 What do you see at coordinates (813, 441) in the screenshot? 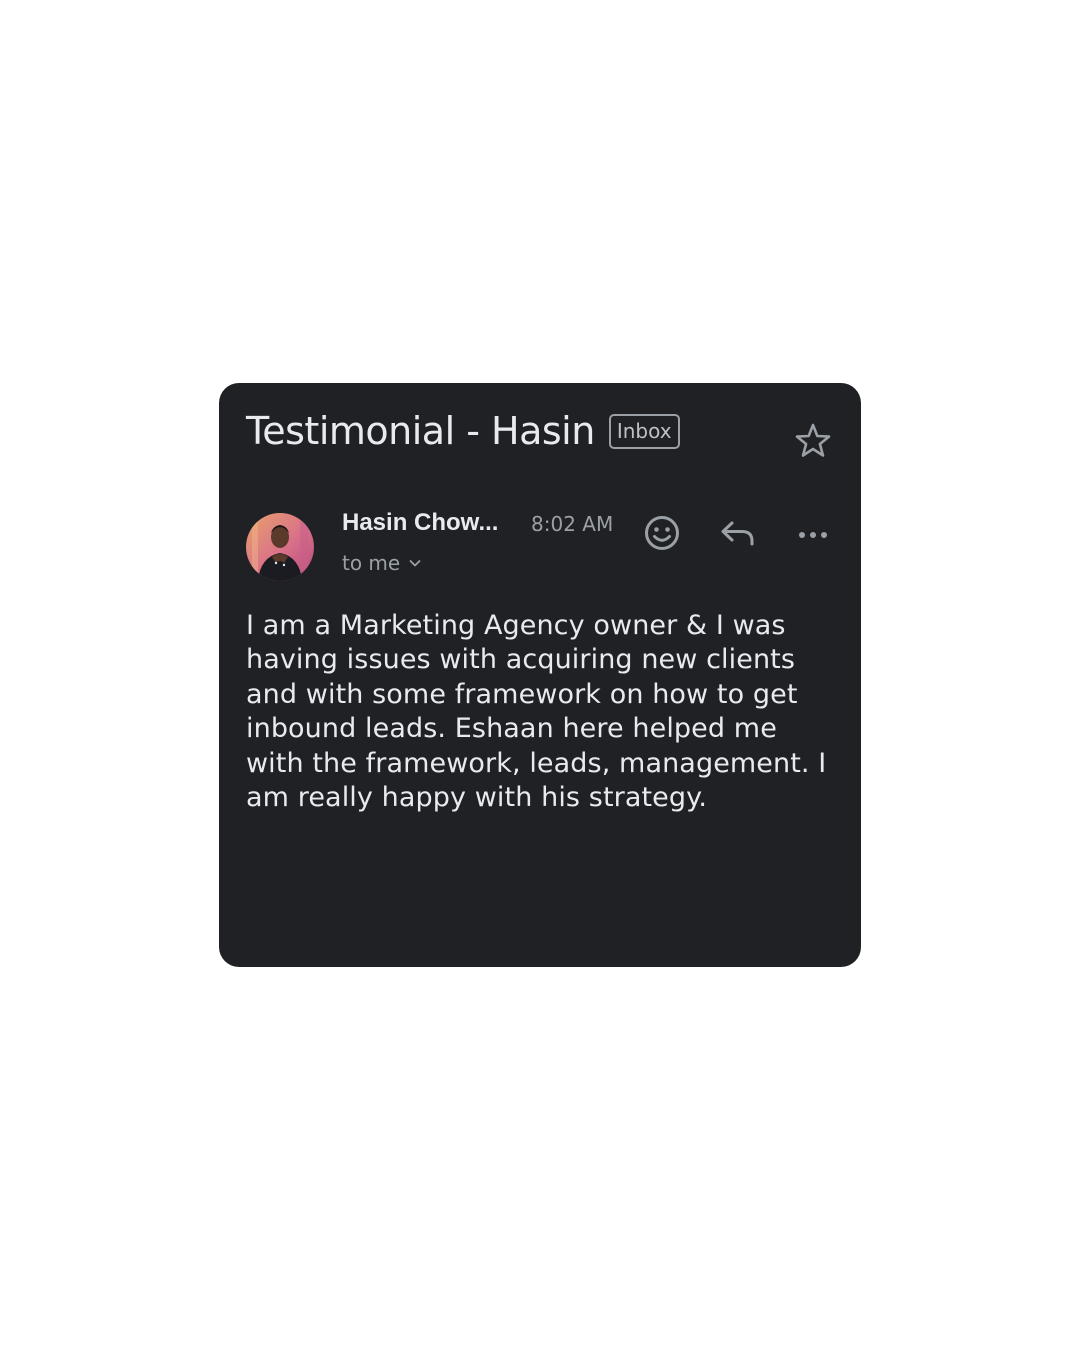
I see `star-icon` at bounding box center [813, 441].